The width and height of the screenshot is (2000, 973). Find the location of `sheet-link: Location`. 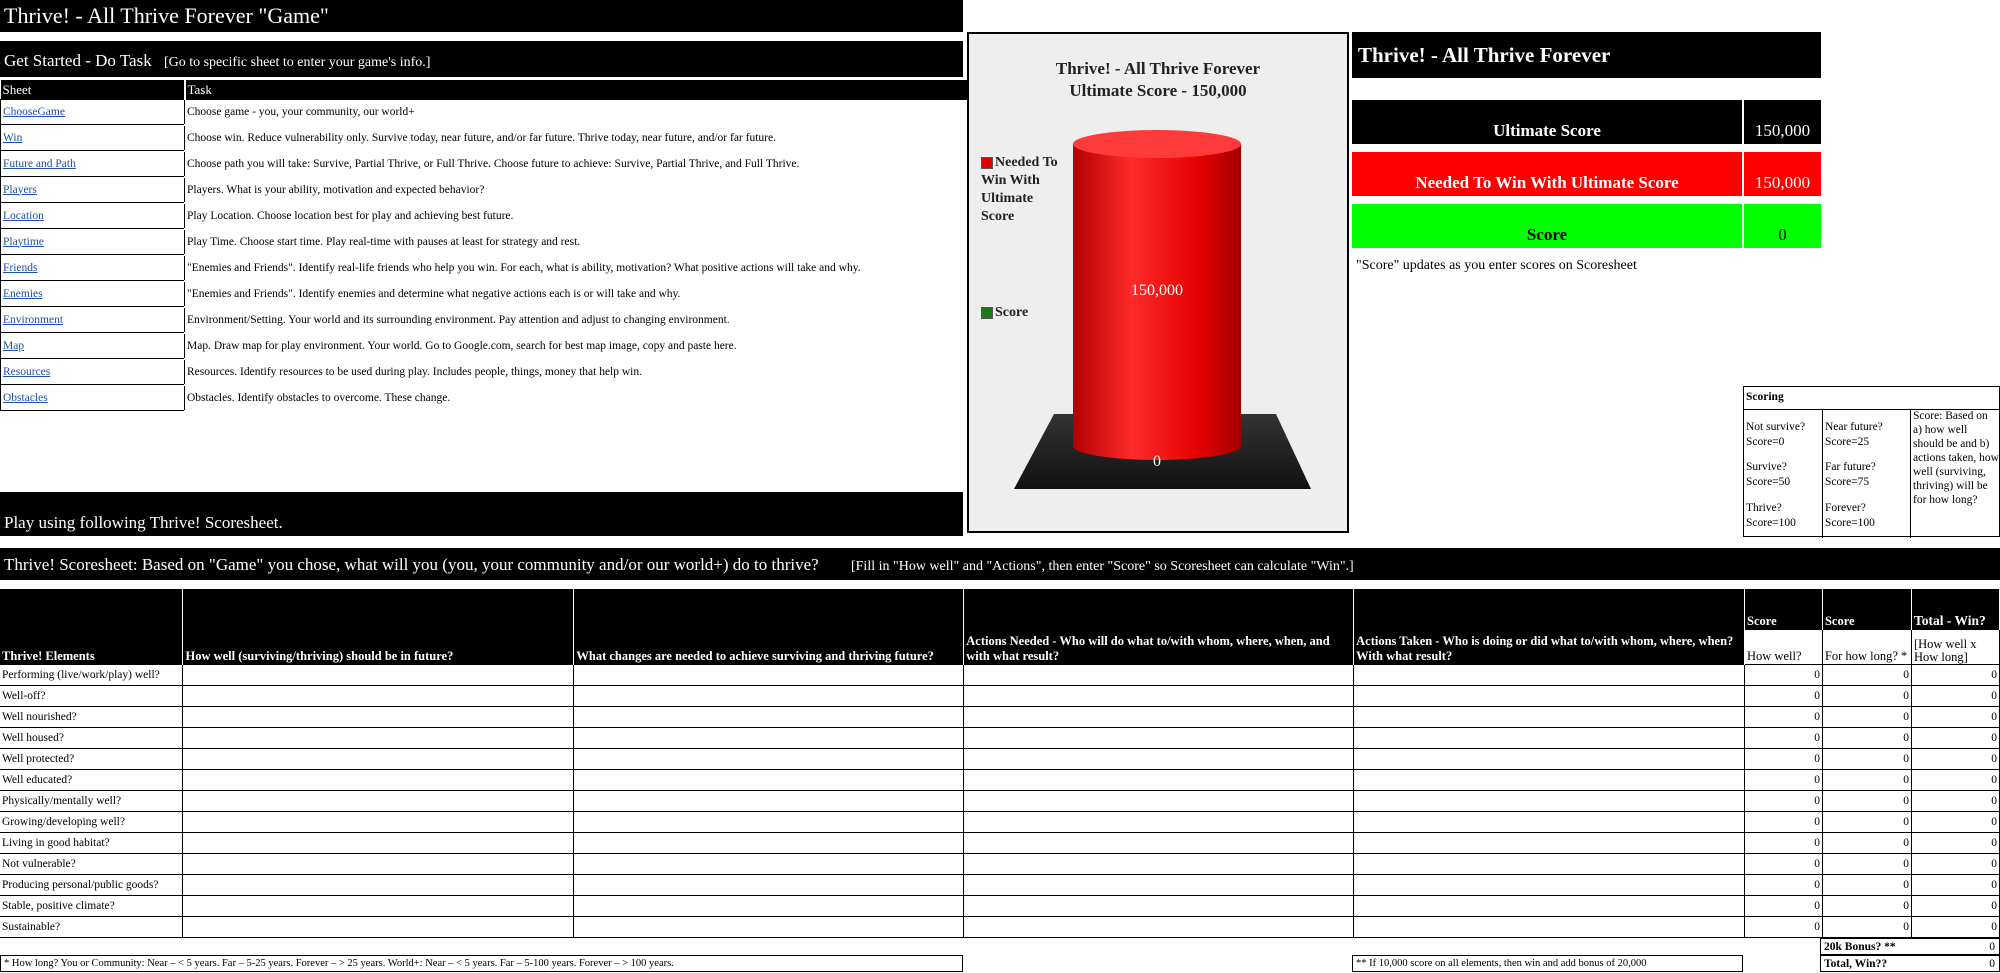

sheet-link: Location is located at coordinates (23, 216).